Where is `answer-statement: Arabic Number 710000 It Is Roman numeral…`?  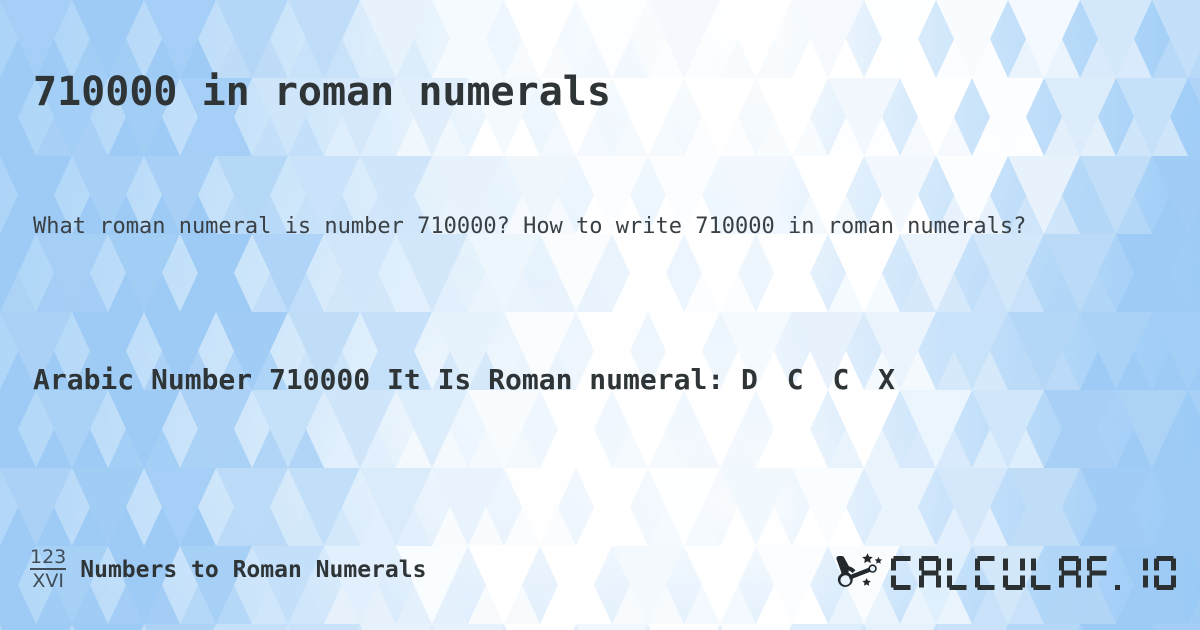
answer-statement: Arabic Number 710000 It Is Roman numeral… is located at coordinates (379, 379).